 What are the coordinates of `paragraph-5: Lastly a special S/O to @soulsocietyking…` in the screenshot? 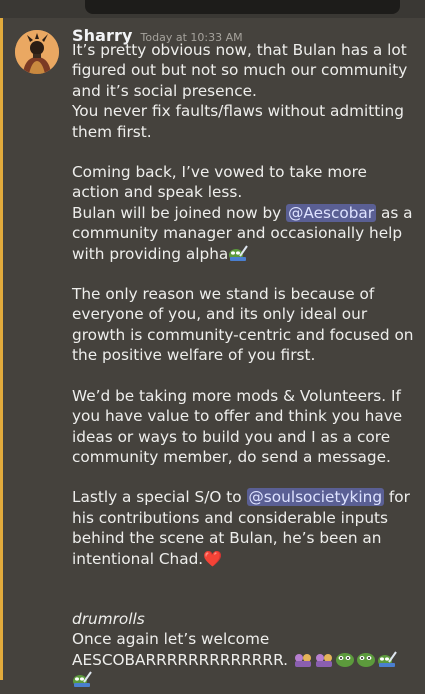 It's located at (243, 528).